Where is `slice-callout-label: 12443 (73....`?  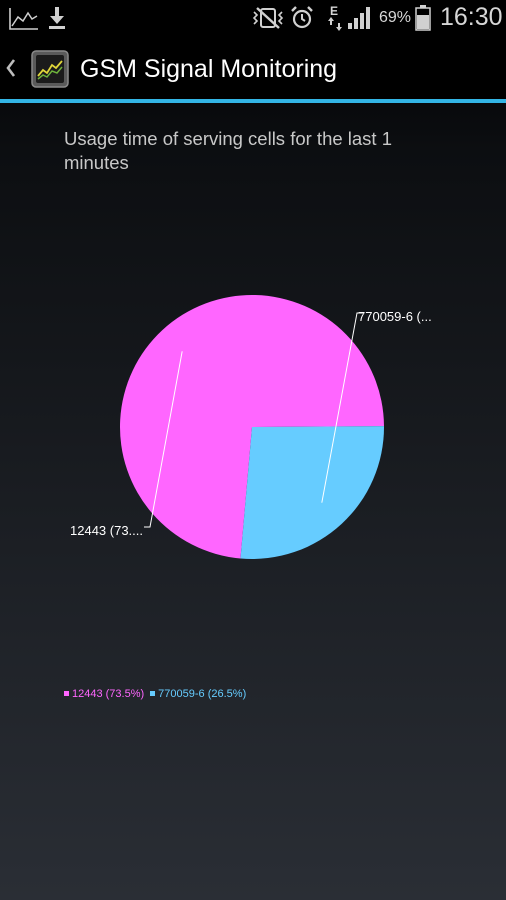 slice-callout-label: 12443 (73.... is located at coordinates (106, 530).